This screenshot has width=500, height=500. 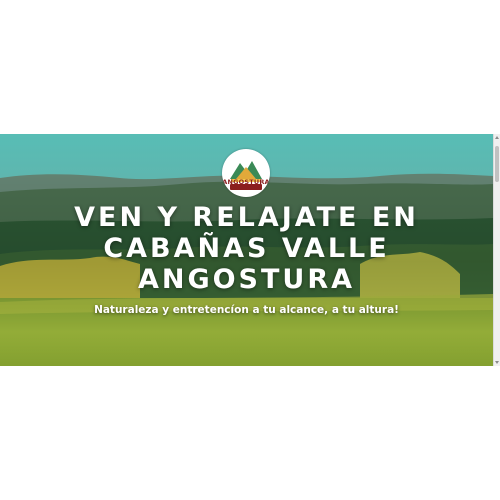 What do you see at coordinates (246, 182) in the screenshot?
I see `logo-text: ANGOSTURA` at bounding box center [246, 182].